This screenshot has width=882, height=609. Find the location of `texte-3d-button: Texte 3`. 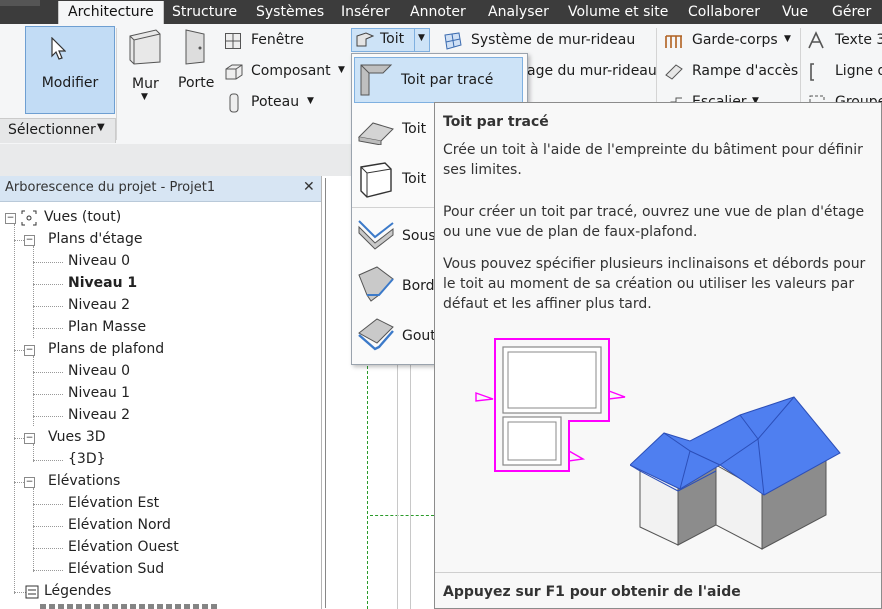

texte-3d-button: Texte 3 is located at coordinates (844, 41).